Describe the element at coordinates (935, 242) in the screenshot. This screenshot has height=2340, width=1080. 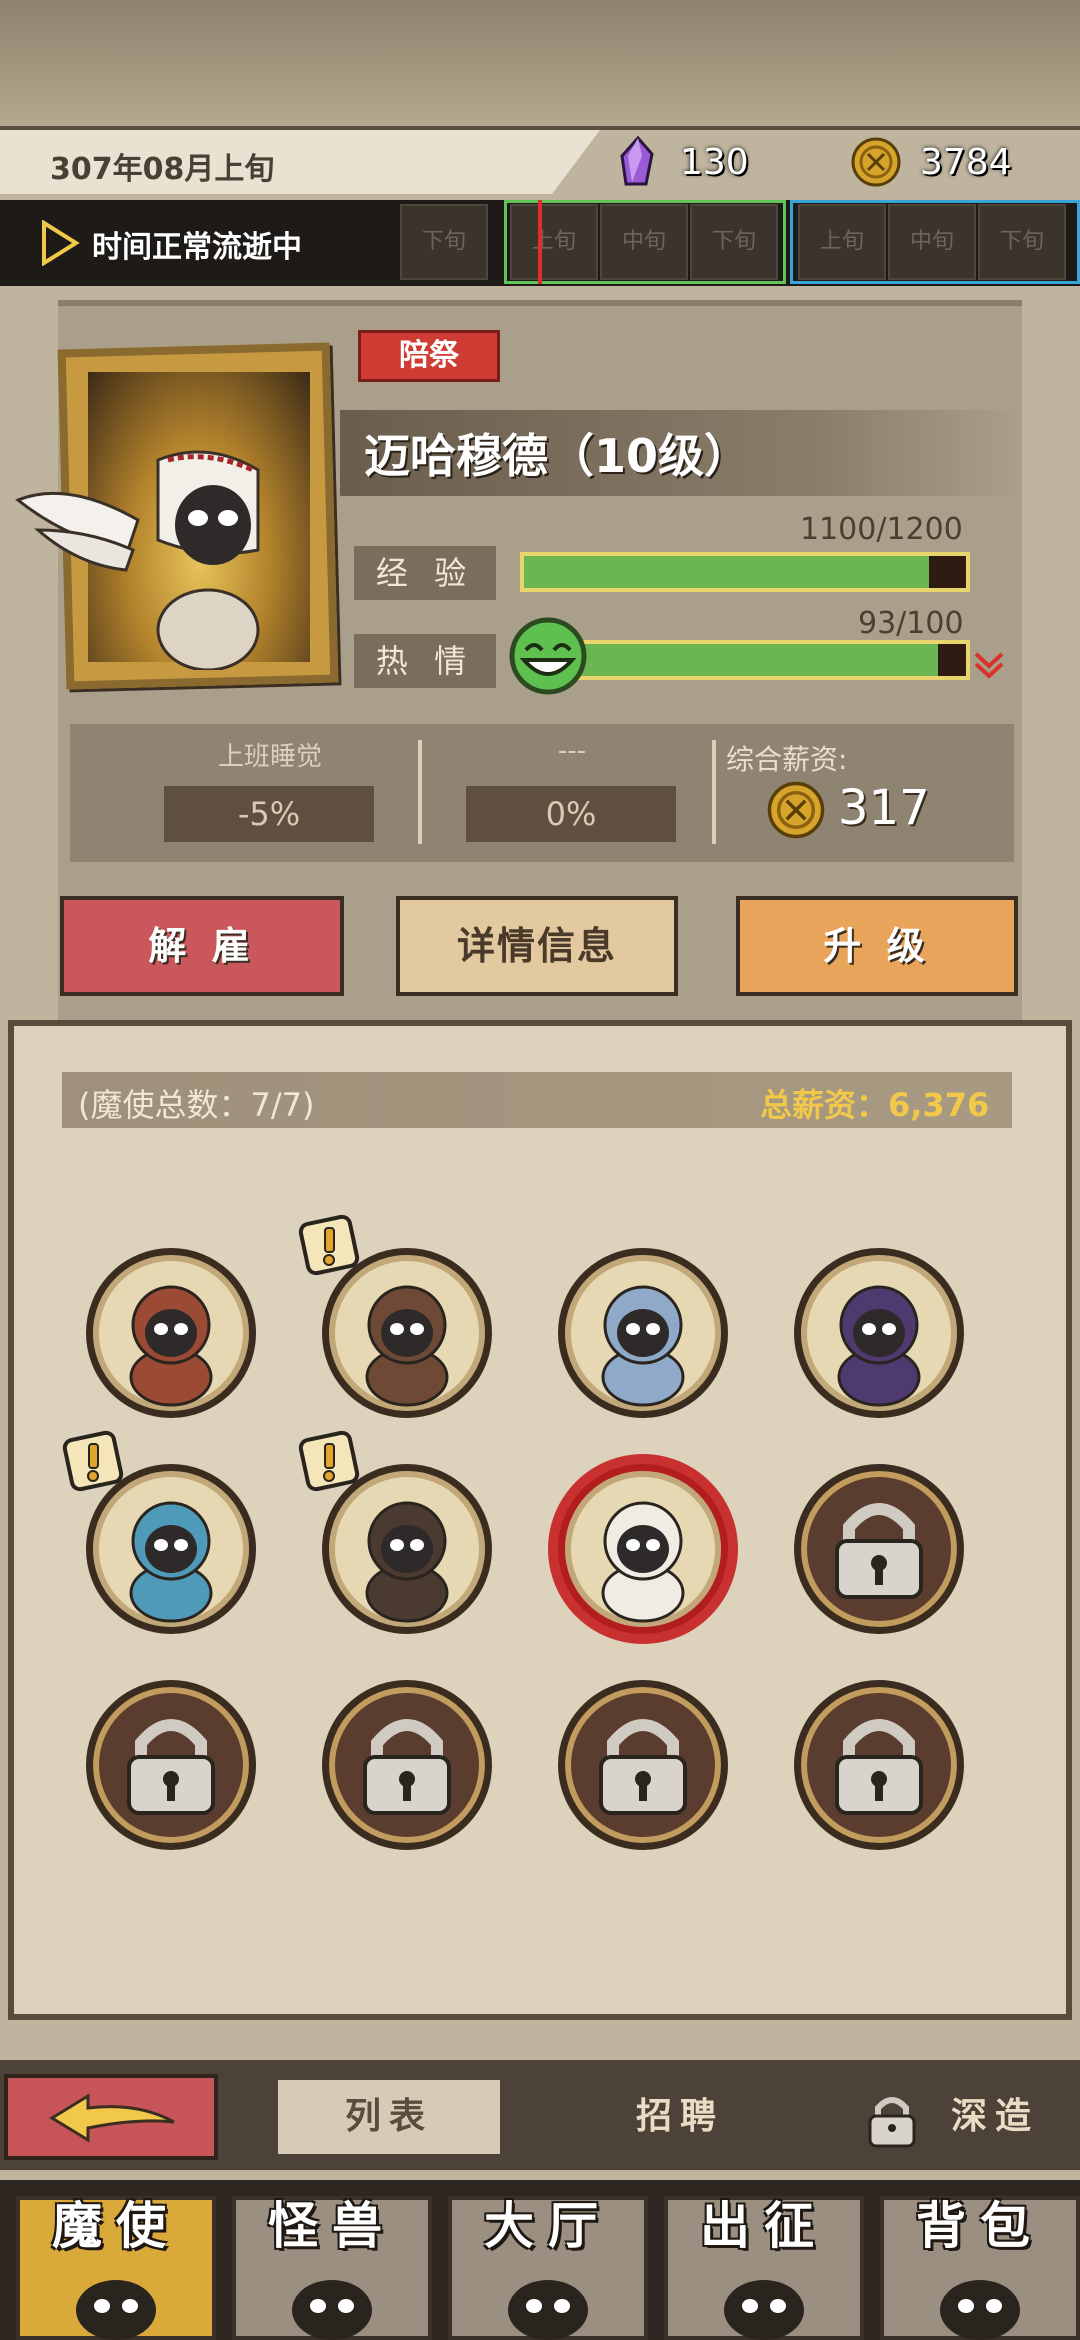
I see `next-month-frame` at that location.